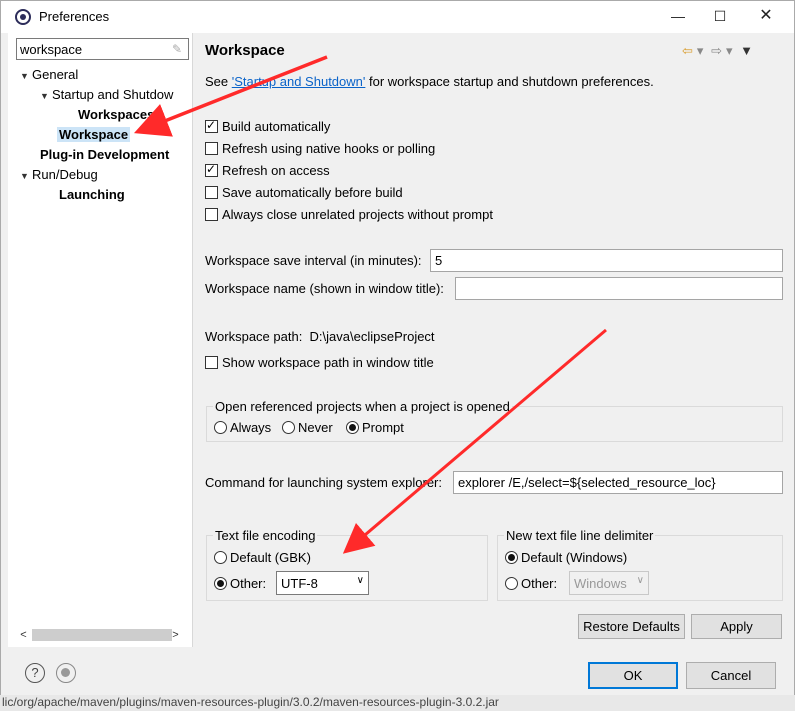 This screenshot has height=711, width=795. Describe the element at coordinates (245, 50) in the screenshot. I see `page-title: Workspace` at that location.